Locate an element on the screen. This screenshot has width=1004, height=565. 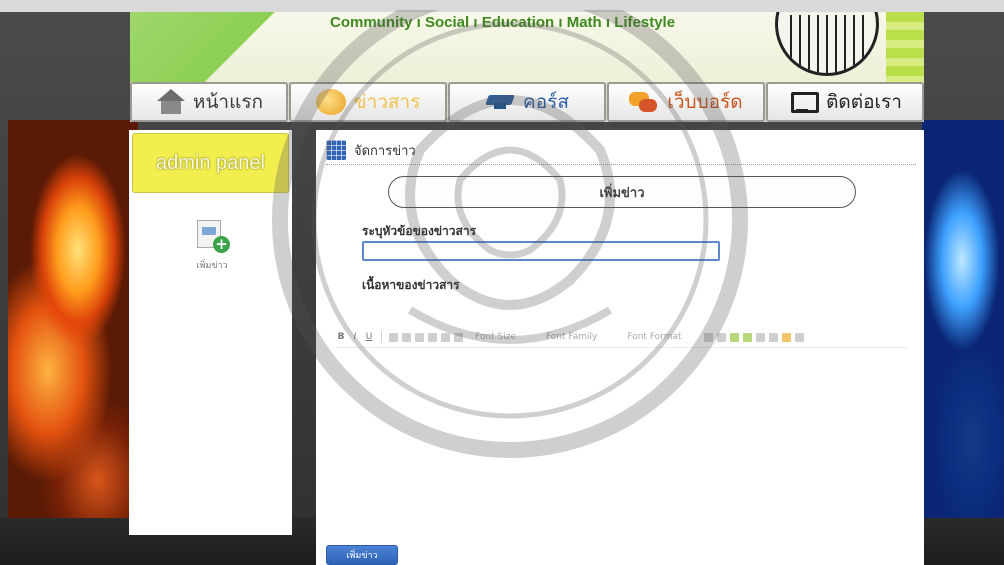
add-news-tool: + เพิ่มข่าว is located at coordinates (212, 248).